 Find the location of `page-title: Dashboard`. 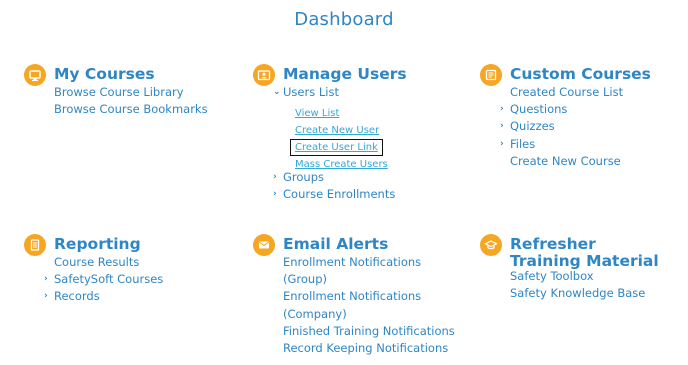

page-title: Dashboard is located at coordinates (344, 19).